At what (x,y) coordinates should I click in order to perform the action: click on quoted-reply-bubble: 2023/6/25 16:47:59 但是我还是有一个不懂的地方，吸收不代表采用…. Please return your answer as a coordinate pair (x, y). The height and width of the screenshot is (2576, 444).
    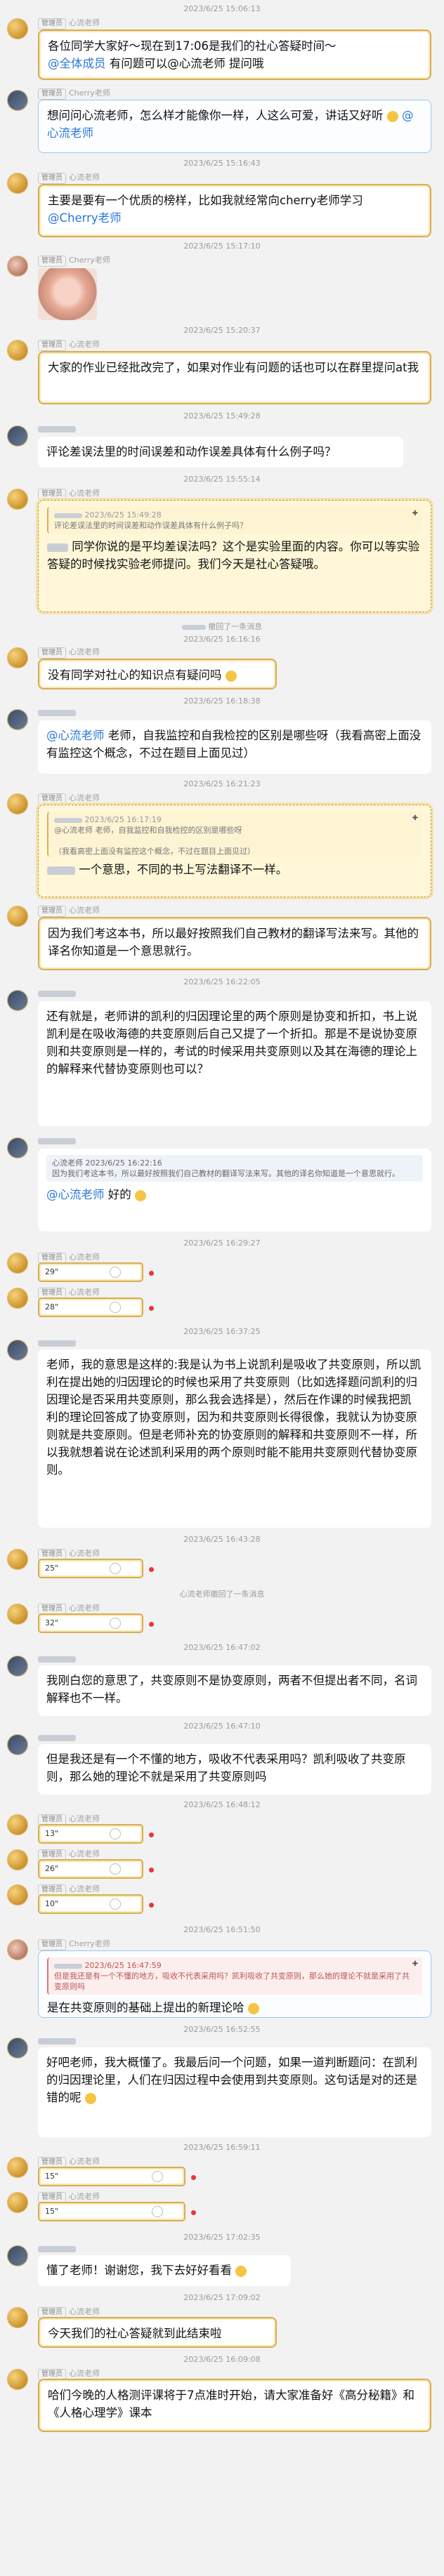
    Looking at the image, I should click on (234, 1984).